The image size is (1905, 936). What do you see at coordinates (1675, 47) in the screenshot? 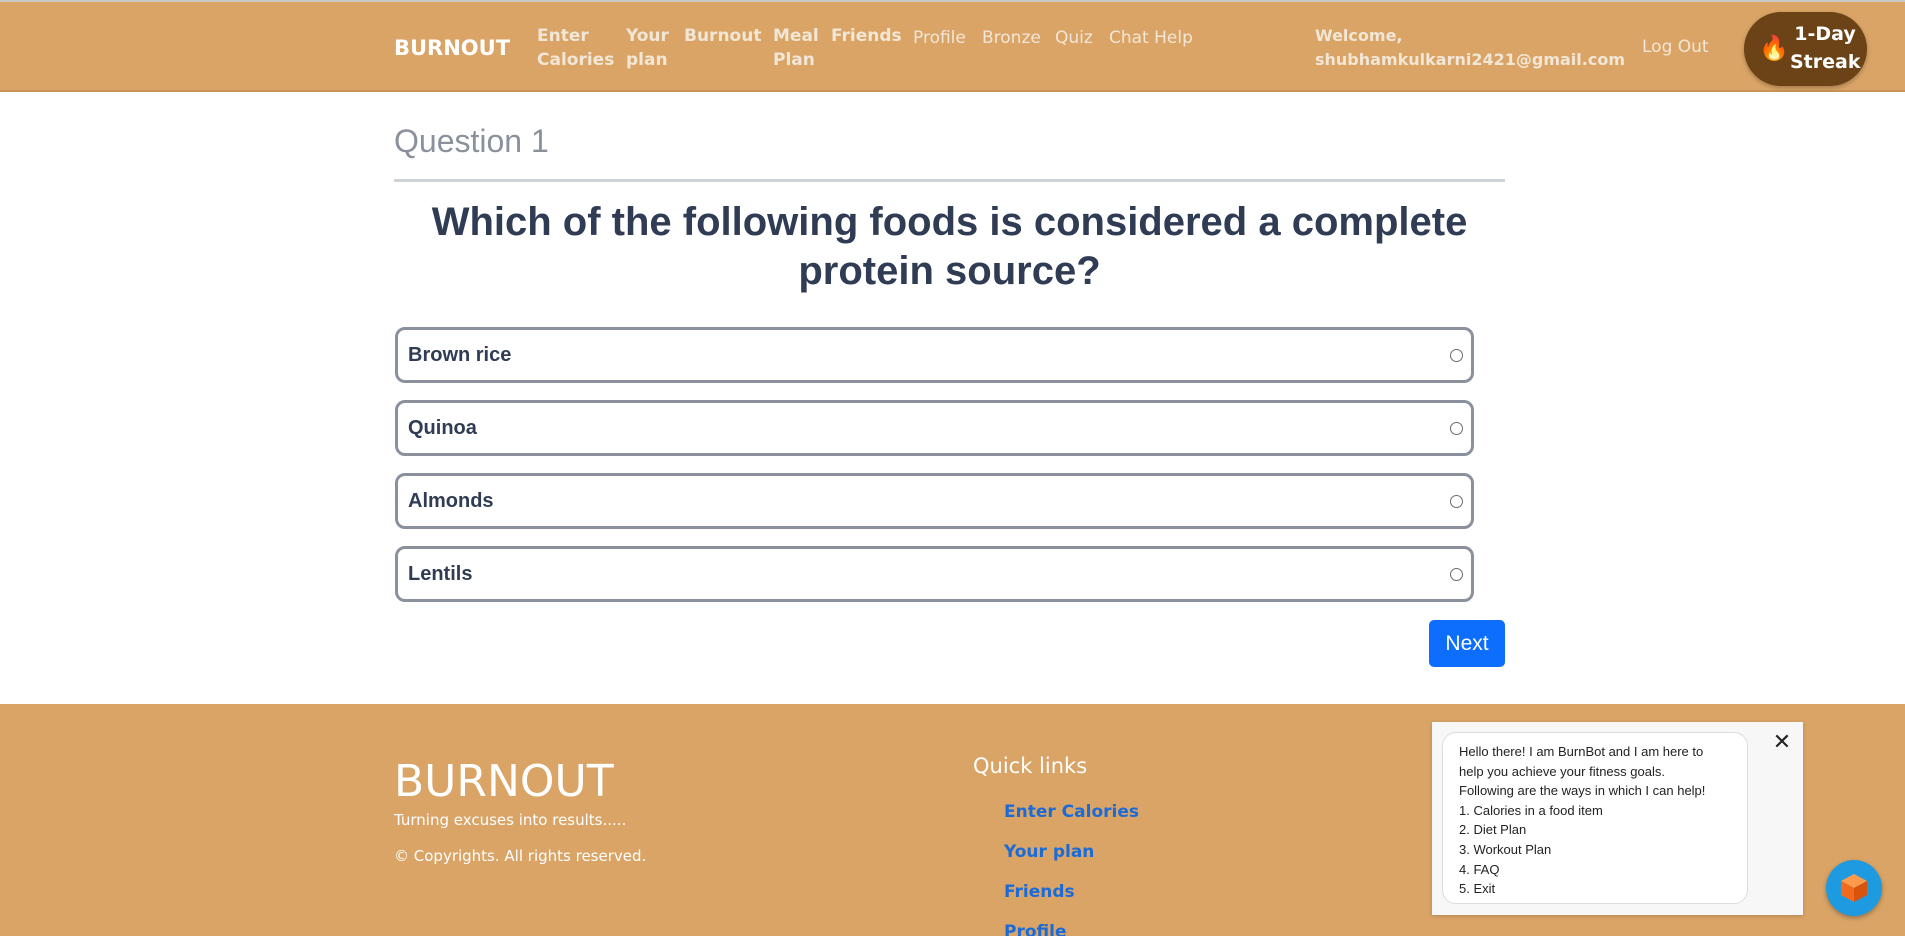
I see `logout-link: Log Out` at bounding box center [1675, 47].